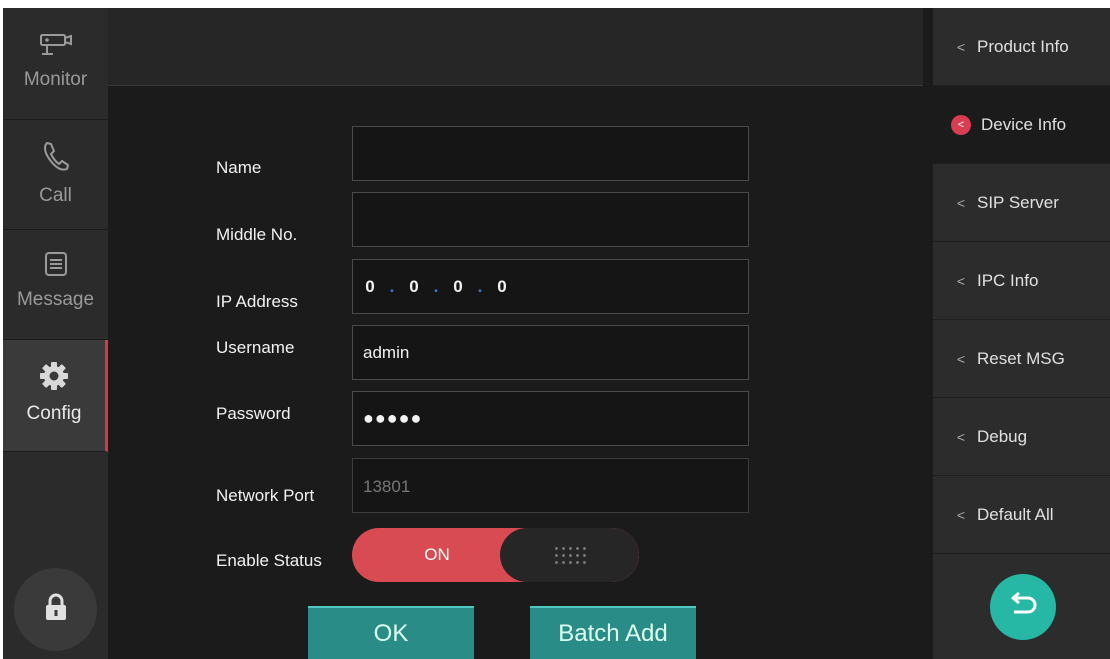  I want to click on lock-button, so click(55, 609).